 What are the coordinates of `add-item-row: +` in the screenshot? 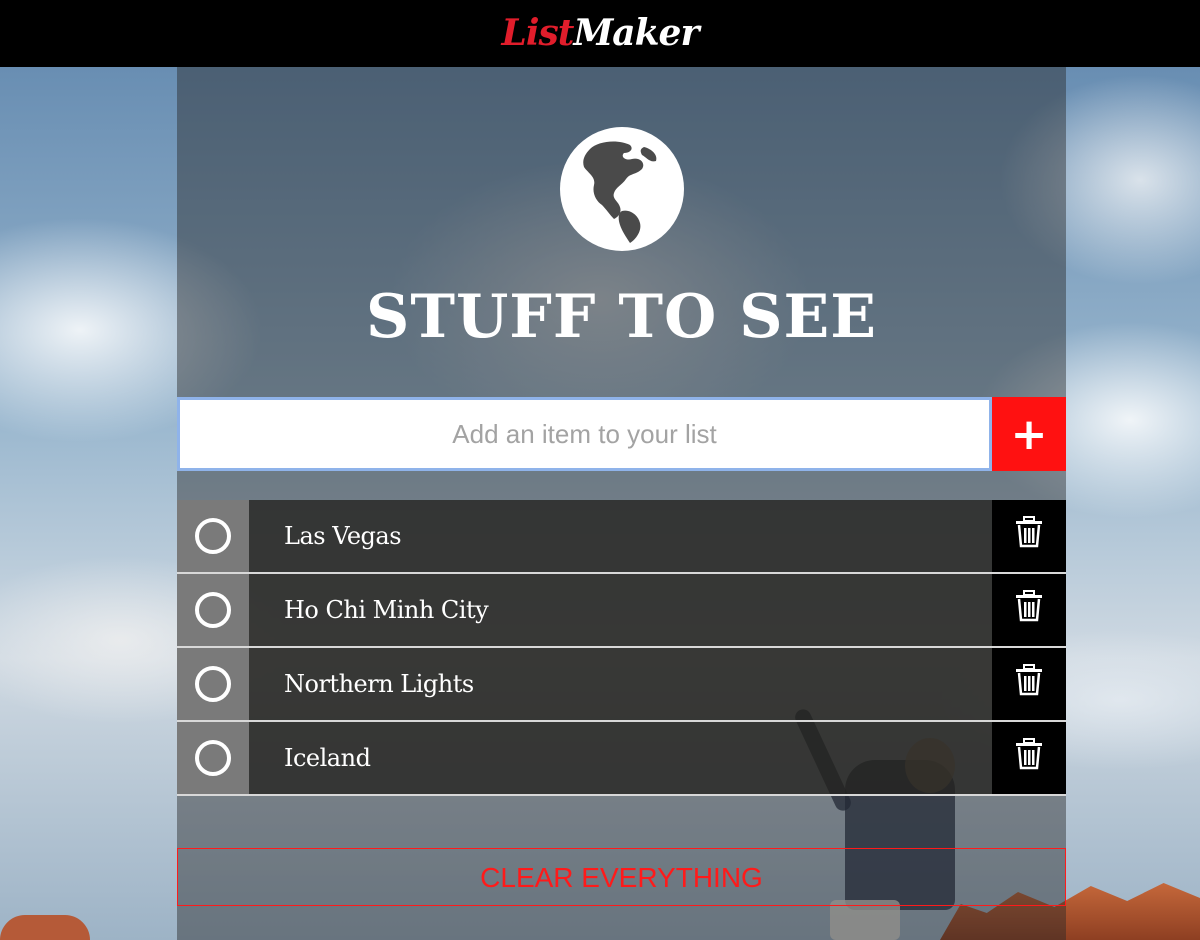 It's located at (621, 434).